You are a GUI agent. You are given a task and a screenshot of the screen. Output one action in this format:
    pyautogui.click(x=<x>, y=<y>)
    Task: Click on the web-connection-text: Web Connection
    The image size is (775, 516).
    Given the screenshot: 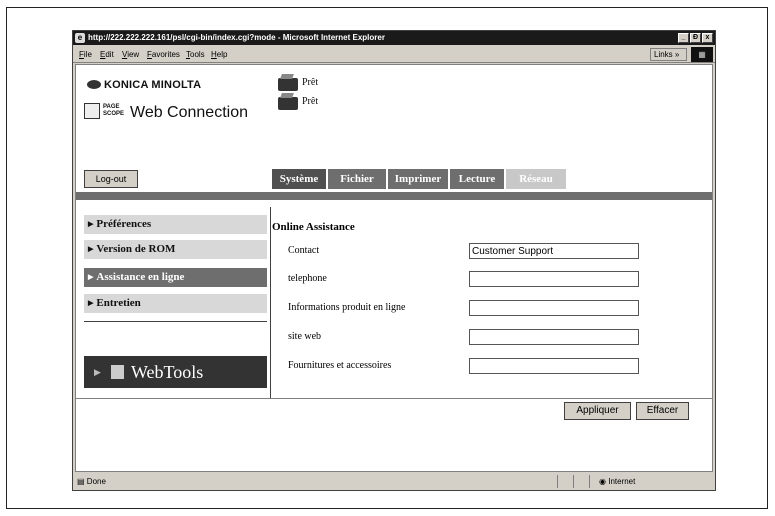 What is the action you would take?
    pyautogui.click(x=189, y=112)
    